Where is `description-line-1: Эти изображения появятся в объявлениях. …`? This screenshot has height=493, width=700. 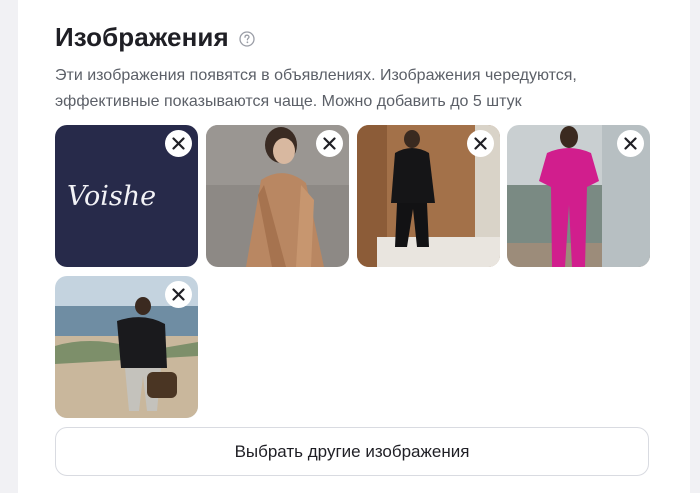 description-line-1: Эти изображения появятся в объявлениях. … is located at coordinates (316, 75).